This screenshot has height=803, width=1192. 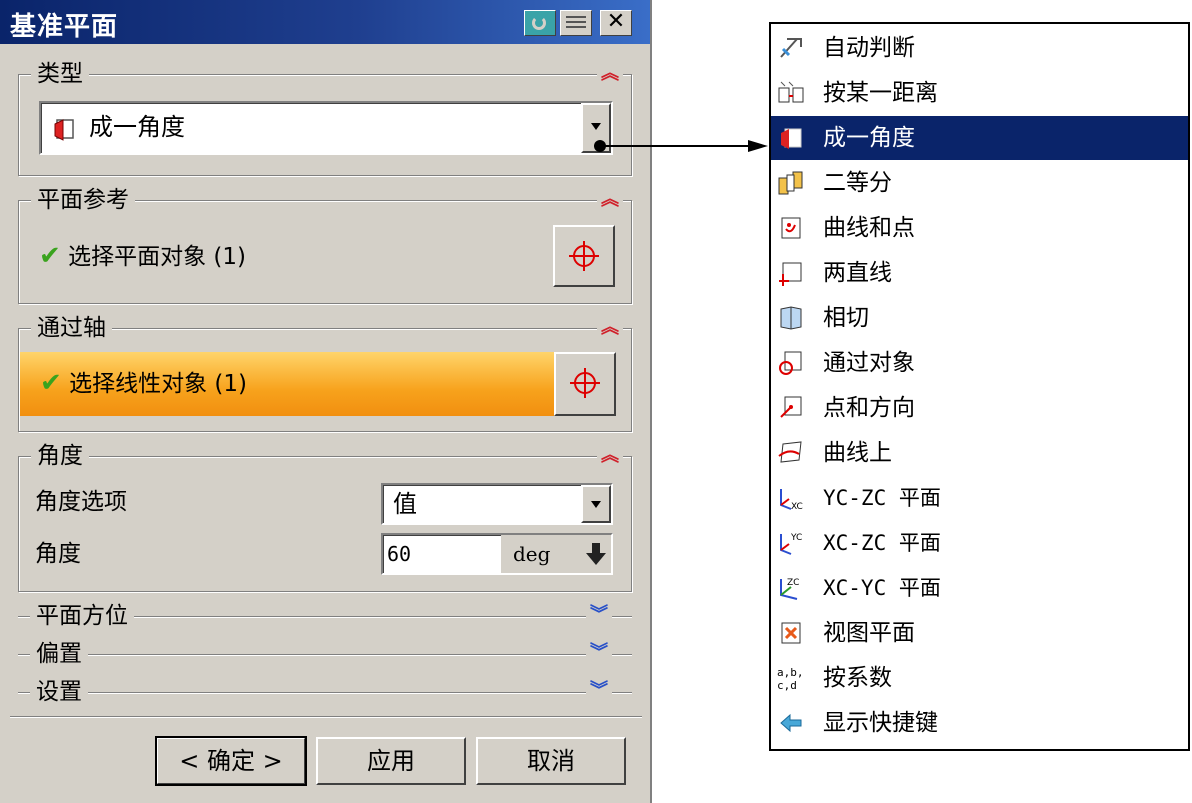 What do you see at coordinates (325, 517) in the screenshot?
I see `angle-group: 角度 ︽ 角度选项 值 角度 60 deg` at bounding box center [325, 517].